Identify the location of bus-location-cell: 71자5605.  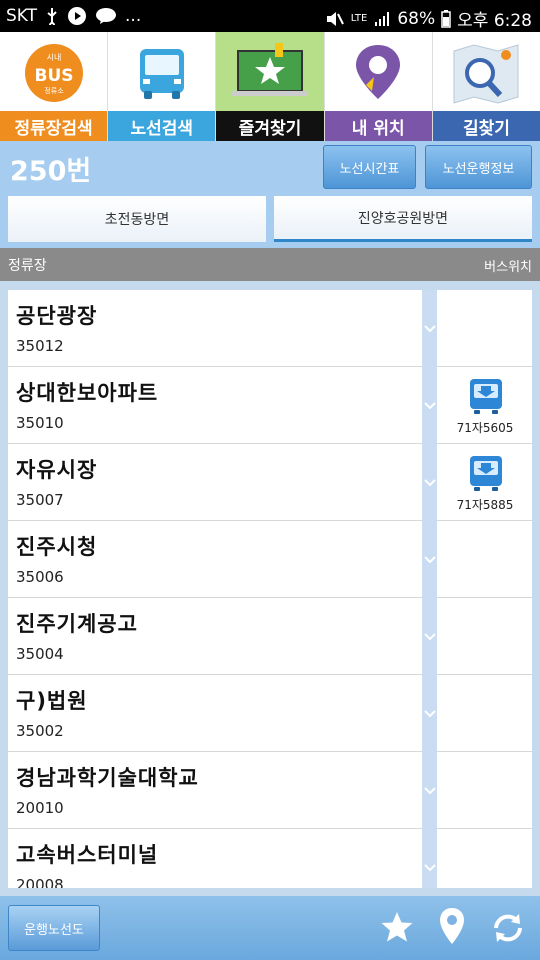
(485, 405).